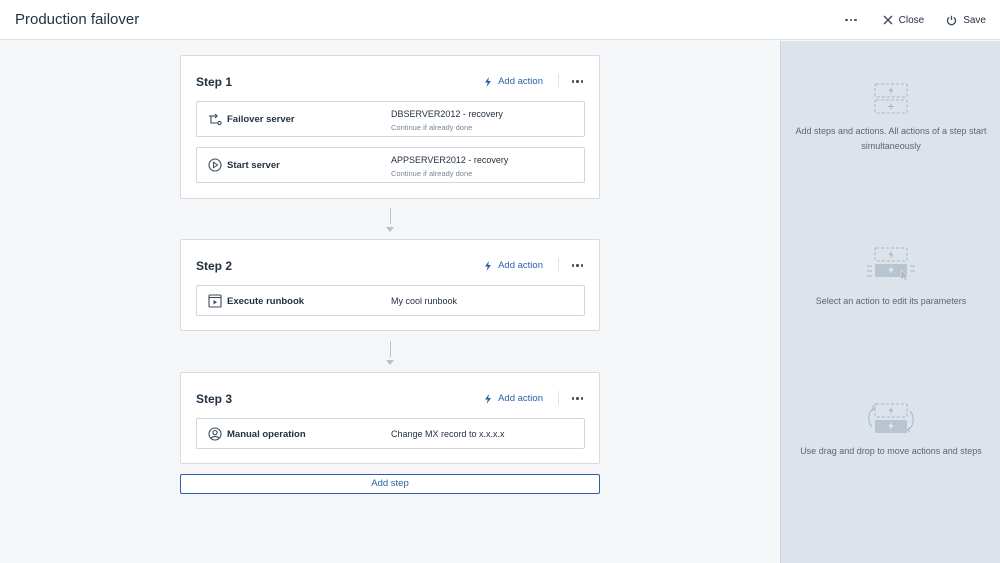 The width and height of the screenshot is (1000, 563). What do you see at coordinates (214, 399) in the screenshot?
I see `step-title: Step 3` at bounding box center [214, 399].